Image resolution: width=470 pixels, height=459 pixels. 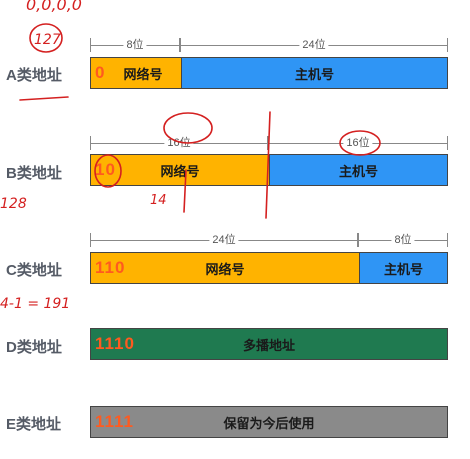 What do you see at coordinates (115, 421) in the screenshot?
I see `class-e-prefix: 1111` at bounding box center [115, 421].